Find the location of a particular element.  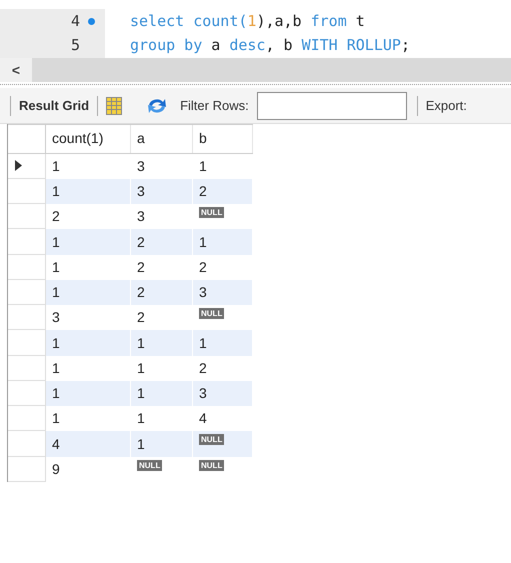

filter-rows-label: Filter Rows: is located at coordinates (214, 105).